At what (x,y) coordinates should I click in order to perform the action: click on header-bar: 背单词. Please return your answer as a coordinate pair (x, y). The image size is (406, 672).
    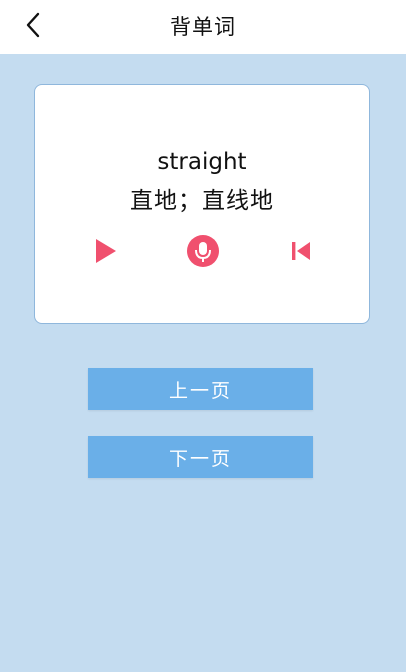
    Looking at the image, I should click on (203, 27).